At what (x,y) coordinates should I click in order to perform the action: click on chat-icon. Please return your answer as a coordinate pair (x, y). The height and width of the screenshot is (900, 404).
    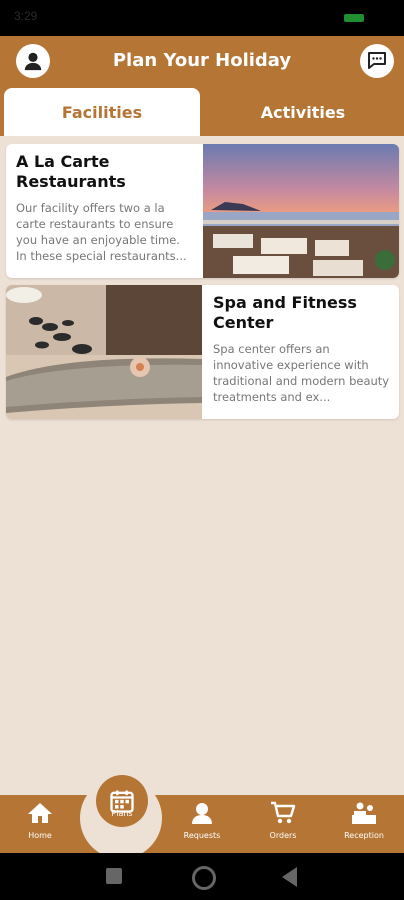
    Looking at the image, I should click on (377, 60).